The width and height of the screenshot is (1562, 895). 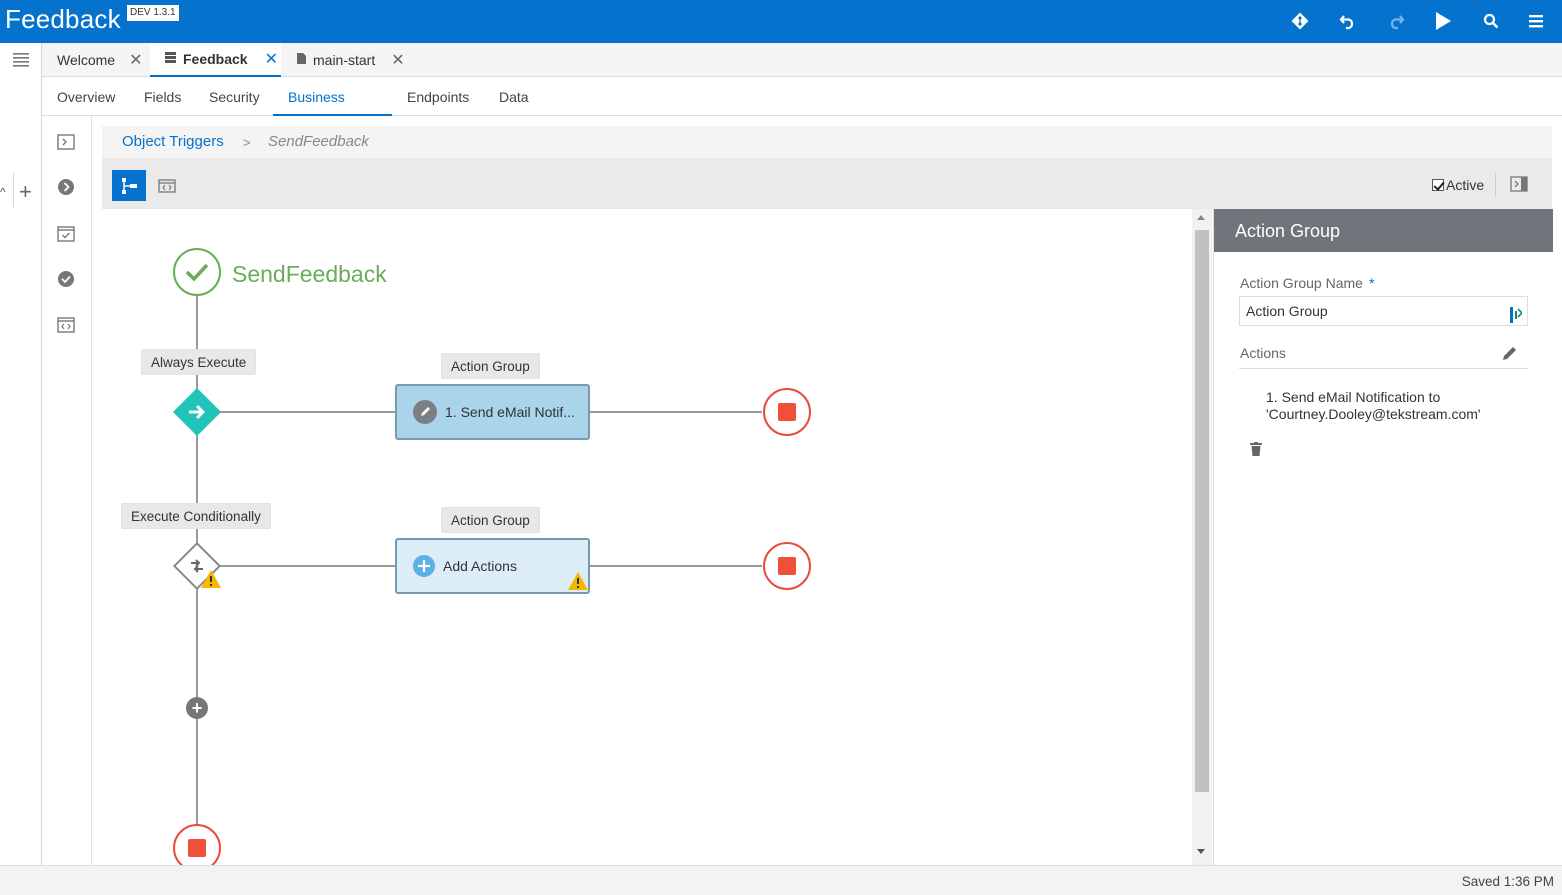 What do you see at coordinates (21, 454) in the screenshot?
I see `left-rail: ^ +` at bounding box center [21, 454].